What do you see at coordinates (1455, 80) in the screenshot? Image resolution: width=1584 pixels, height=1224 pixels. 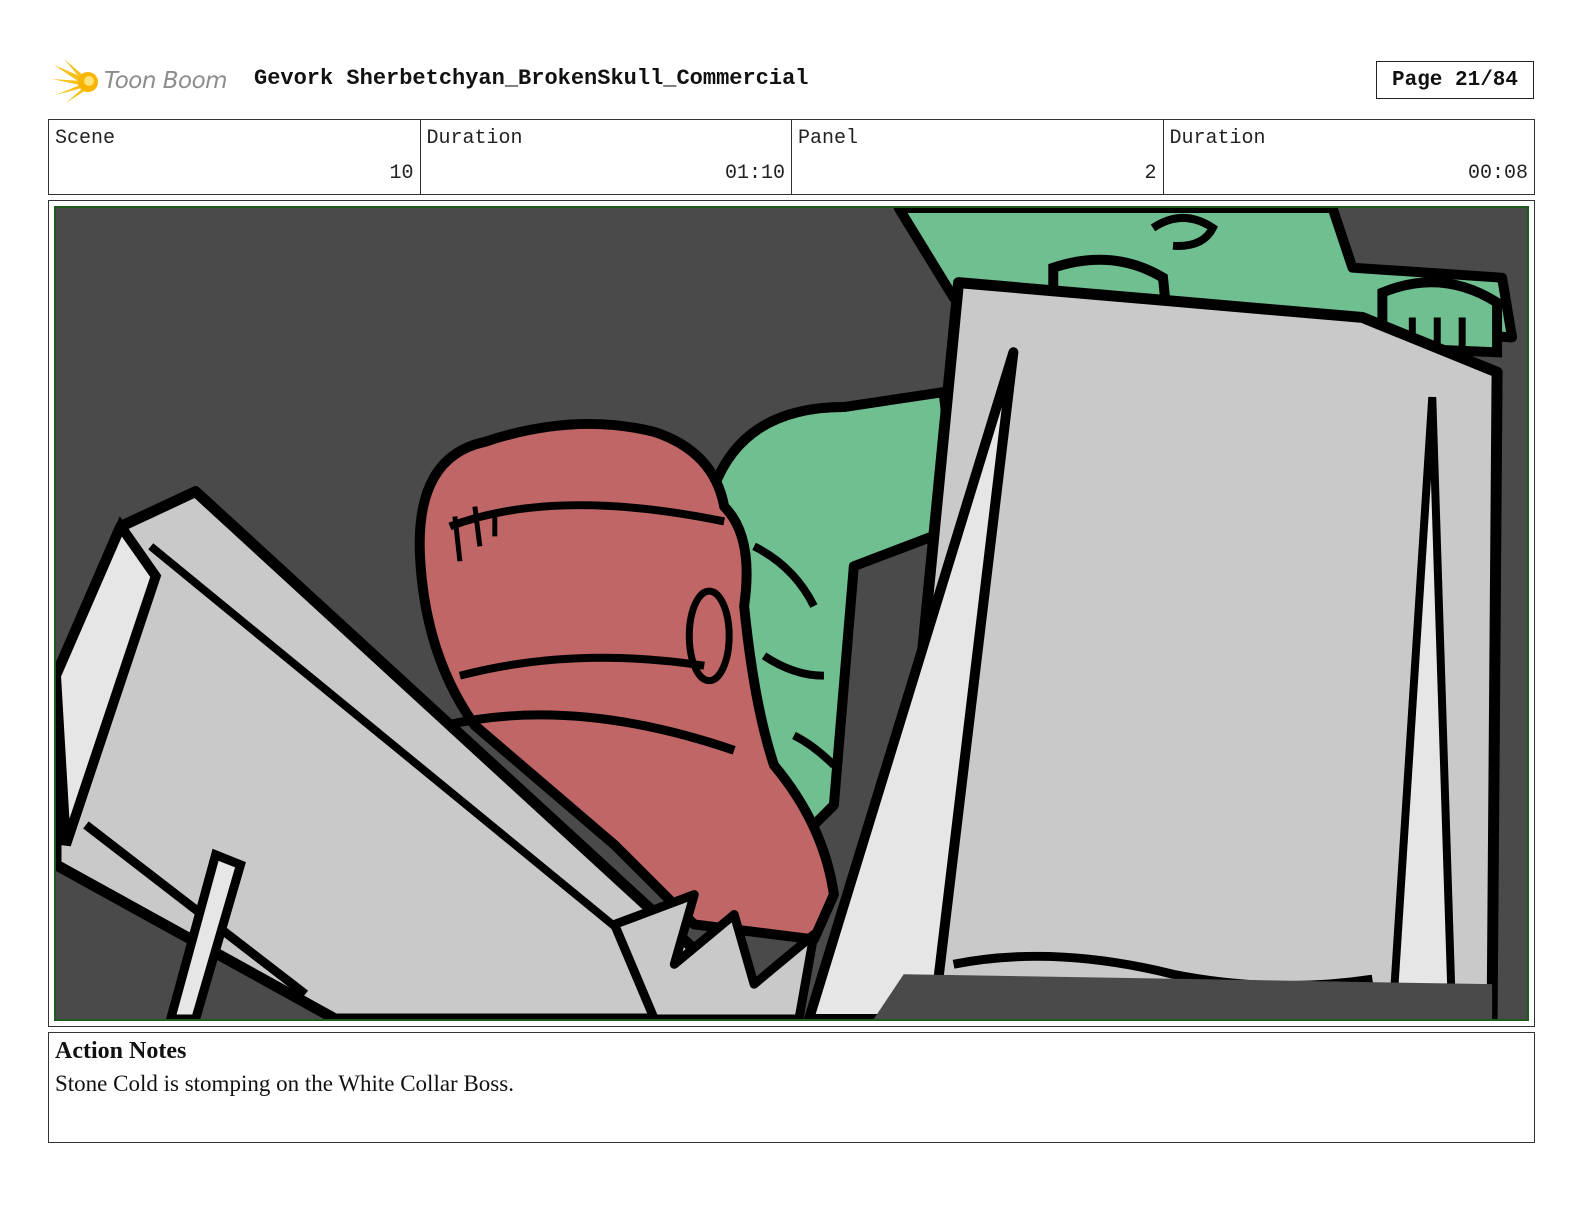 I see `page-indicator: Page 21/84` at bounding box center [1455, 80].